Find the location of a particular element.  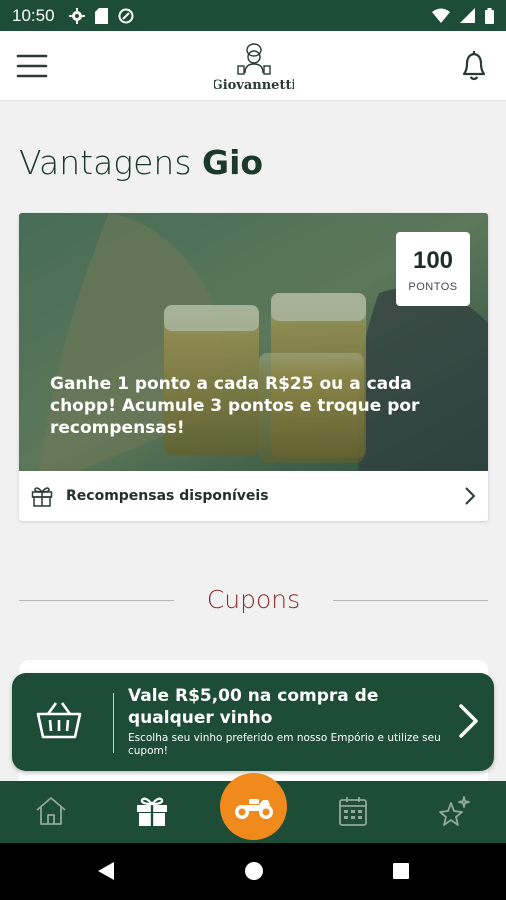

rewards-label: Recompensas disponíveis is located at coordinates (167, 496).